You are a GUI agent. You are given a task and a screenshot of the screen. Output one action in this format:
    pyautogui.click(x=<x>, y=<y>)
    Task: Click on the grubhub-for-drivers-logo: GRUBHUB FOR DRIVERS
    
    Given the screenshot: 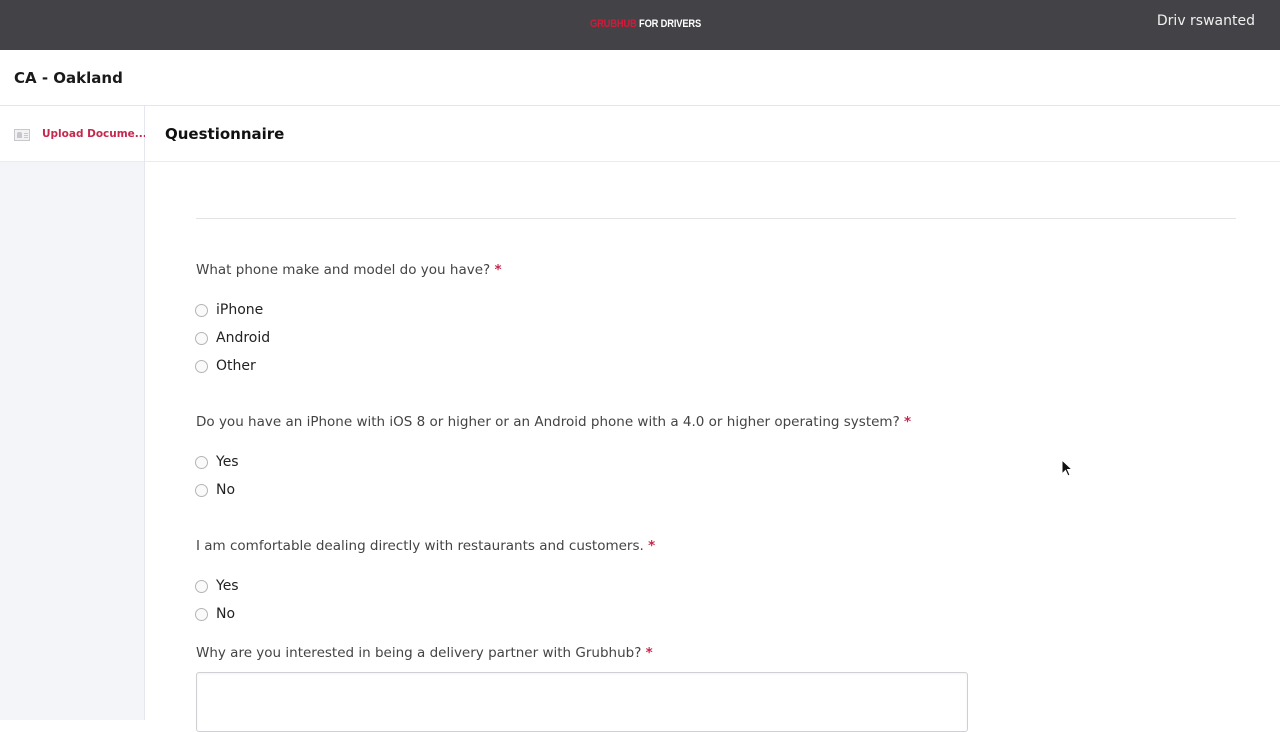 What is the action you would take?
    pyautogui.click(x=645, y=24)
    